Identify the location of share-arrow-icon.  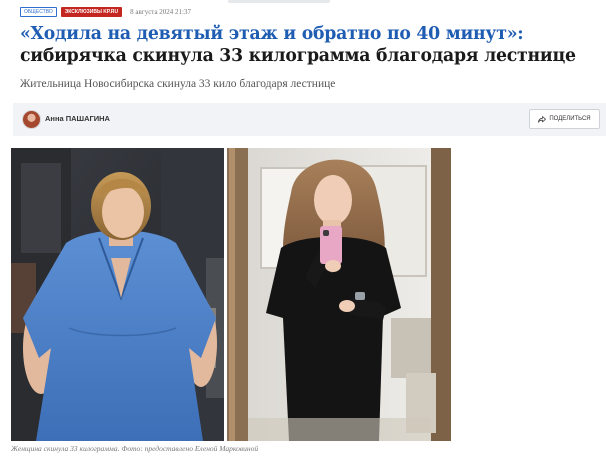
(542, 119).